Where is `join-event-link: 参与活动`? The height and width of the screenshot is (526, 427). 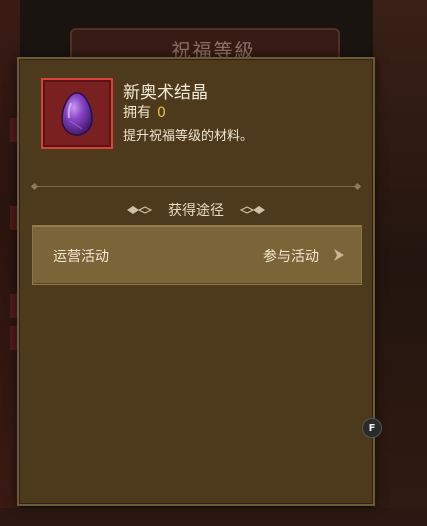
join-event-link: 参与活动 is located at coordinates (291, 256).